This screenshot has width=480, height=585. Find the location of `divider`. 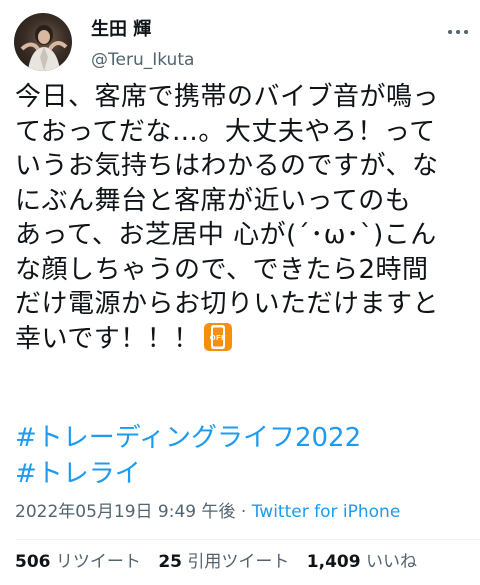

divider is located at coordinates (247, 539).